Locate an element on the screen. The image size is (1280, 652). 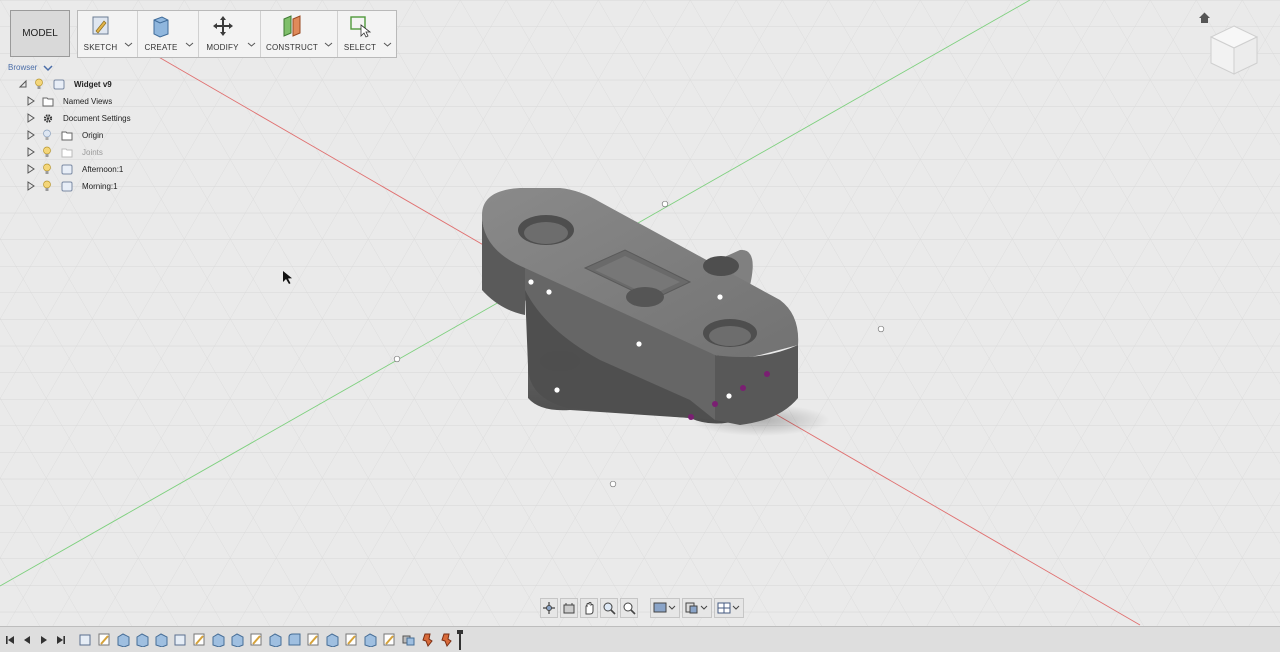
select-tool-button: SELECT is located at coordinates (367, 34).